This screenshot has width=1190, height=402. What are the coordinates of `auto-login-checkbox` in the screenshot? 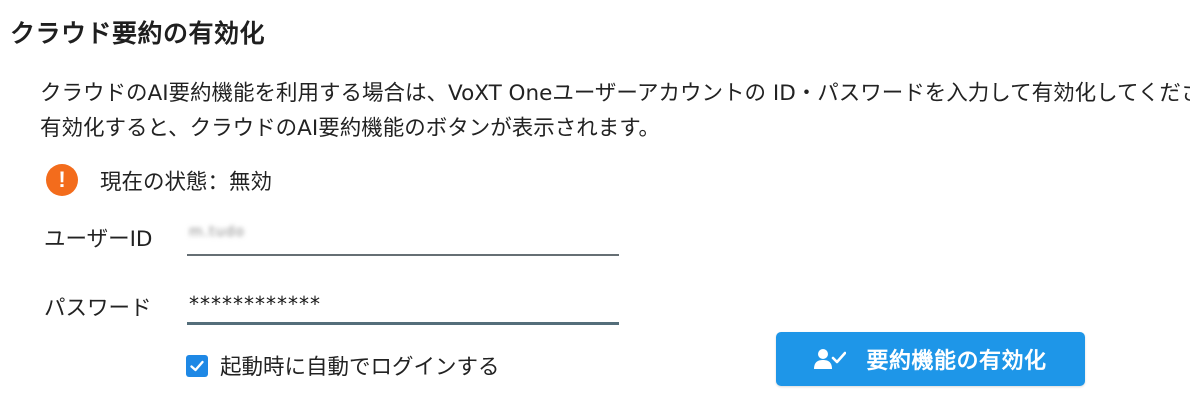 It's located at (197, 365).